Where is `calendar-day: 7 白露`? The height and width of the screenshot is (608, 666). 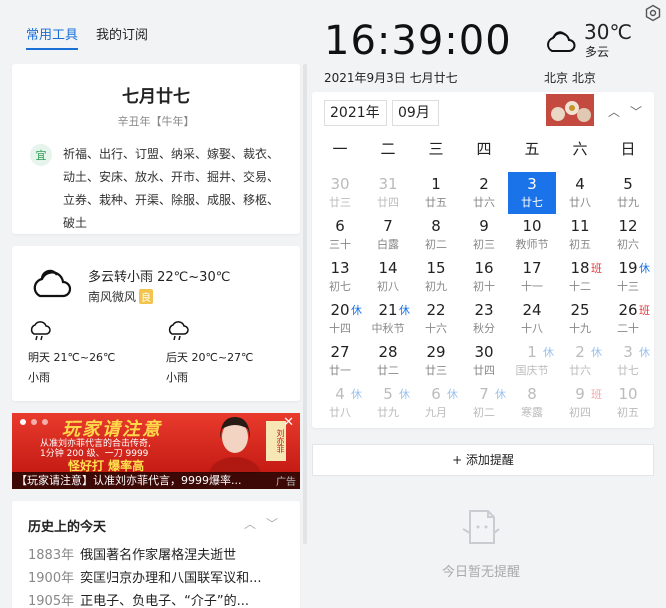
calendar-day: 7 白露 is located at coordinates (388, 235).